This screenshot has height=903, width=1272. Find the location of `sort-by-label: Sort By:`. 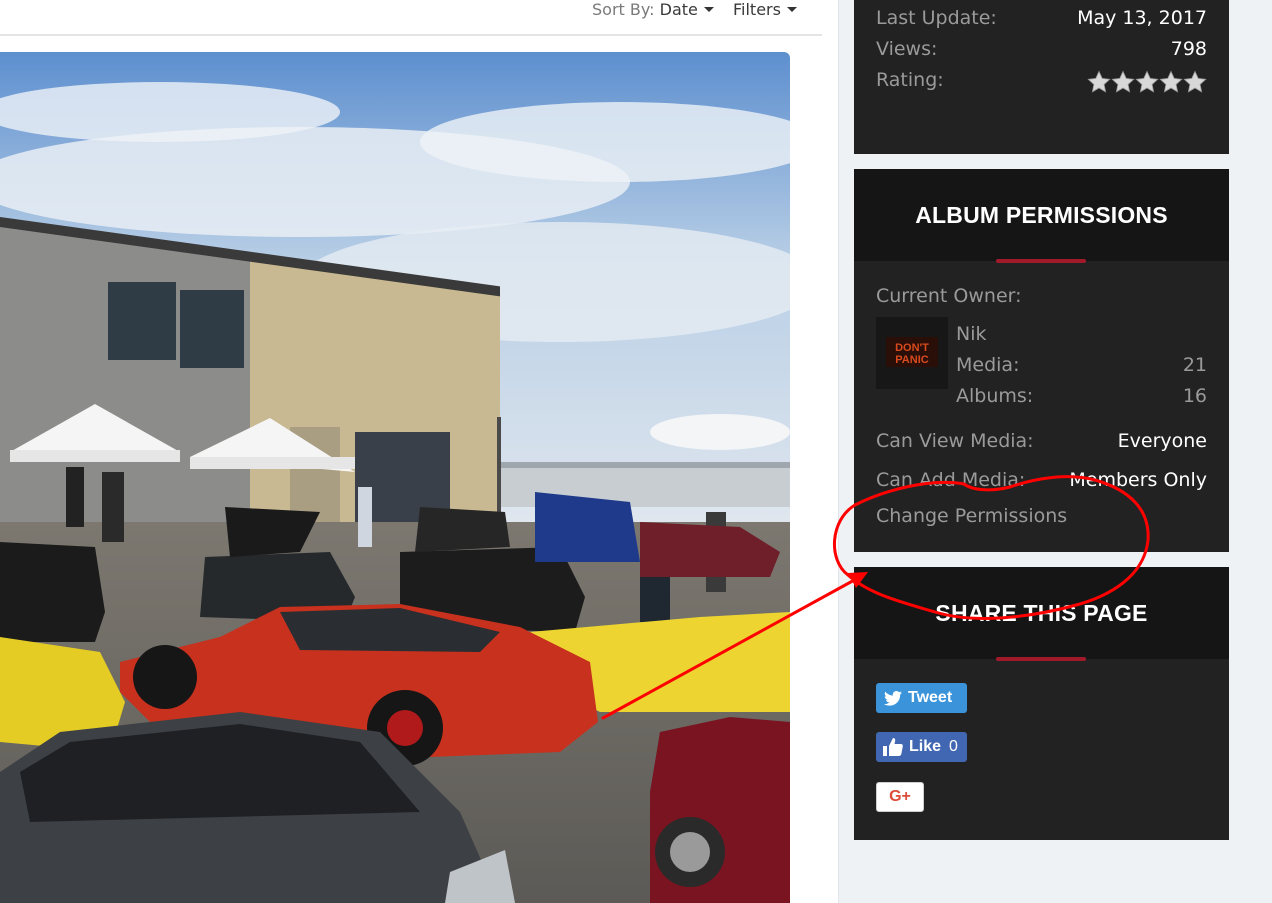

sort-by-label: Sort By: is located at coordinates (623, 9).